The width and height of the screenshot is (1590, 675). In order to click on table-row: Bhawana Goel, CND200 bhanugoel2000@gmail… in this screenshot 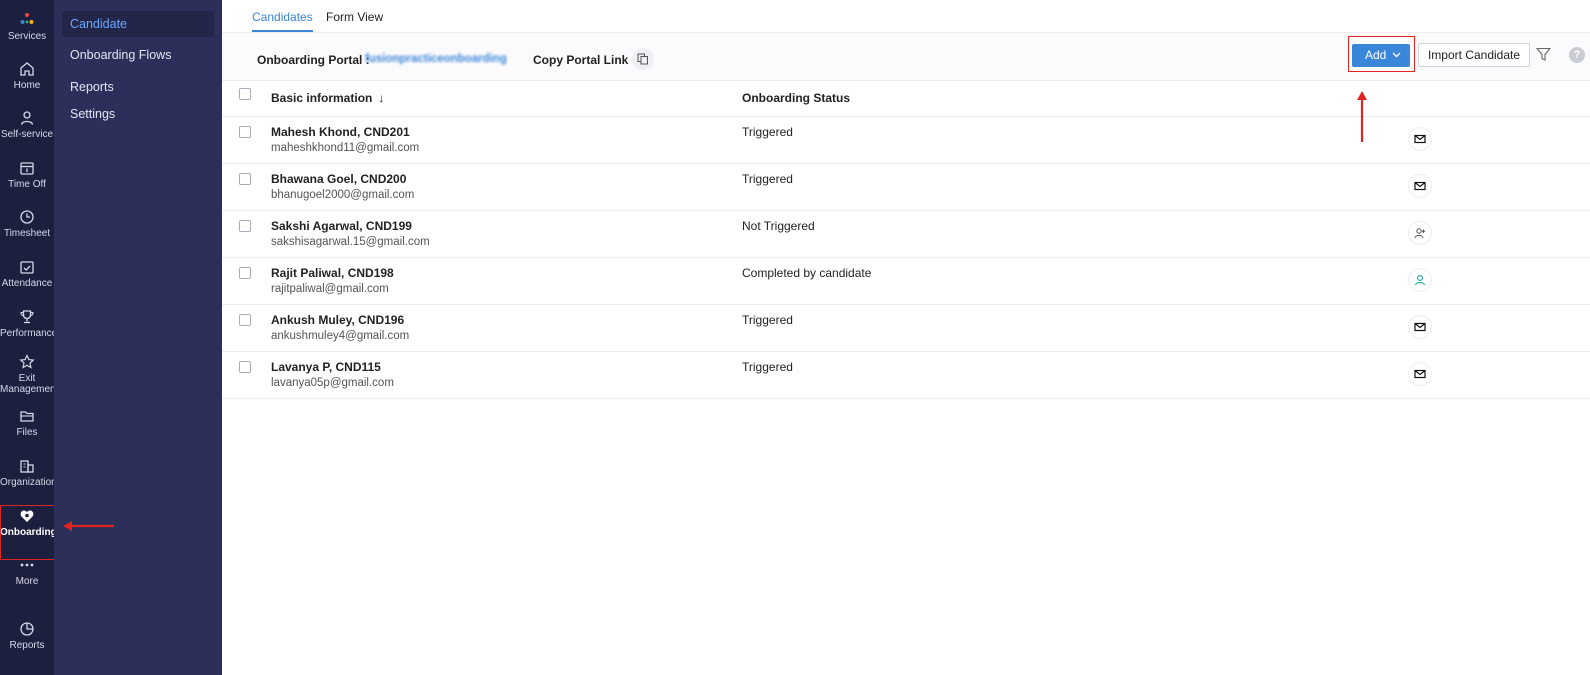, I will do `click(906, 187)`.